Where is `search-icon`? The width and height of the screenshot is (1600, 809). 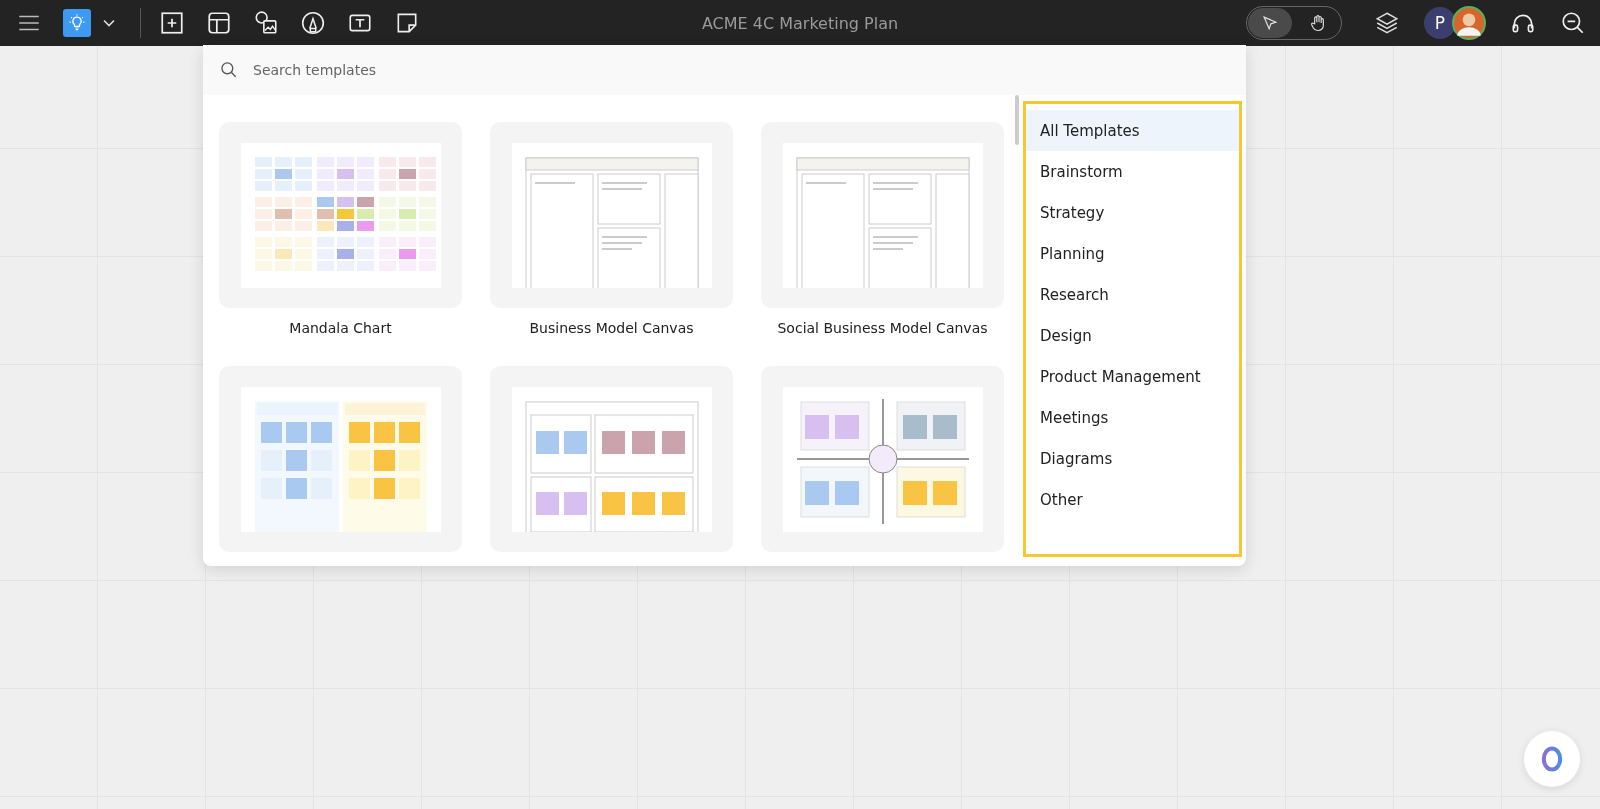
search-icon is located at coordinates (229, 70).